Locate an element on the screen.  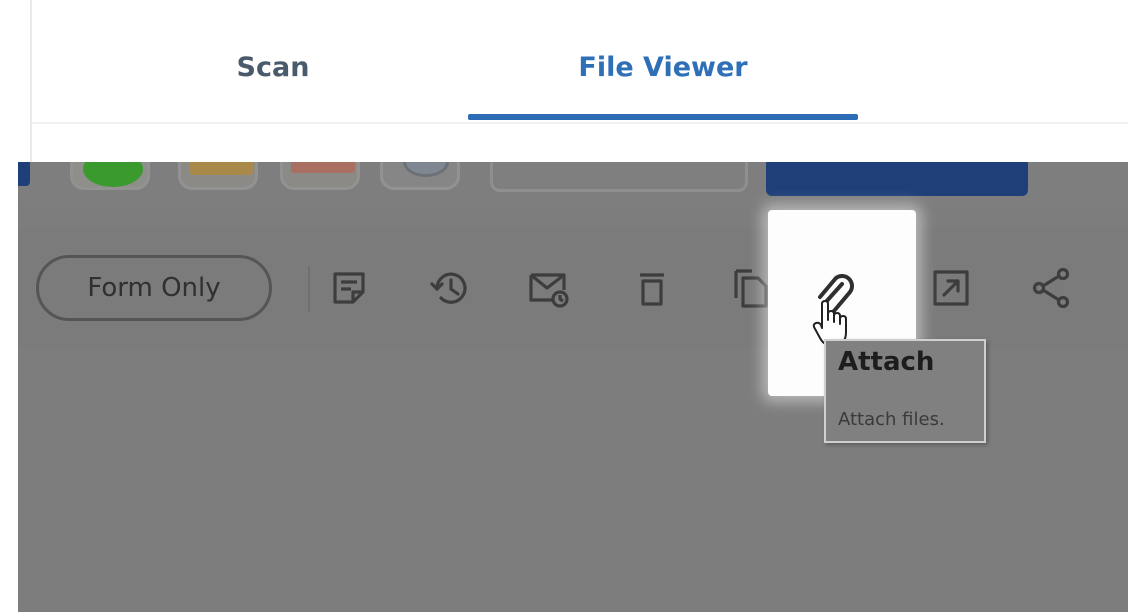
attach-tooltip: Attach Attach files. is located at coordinates (905, 391).